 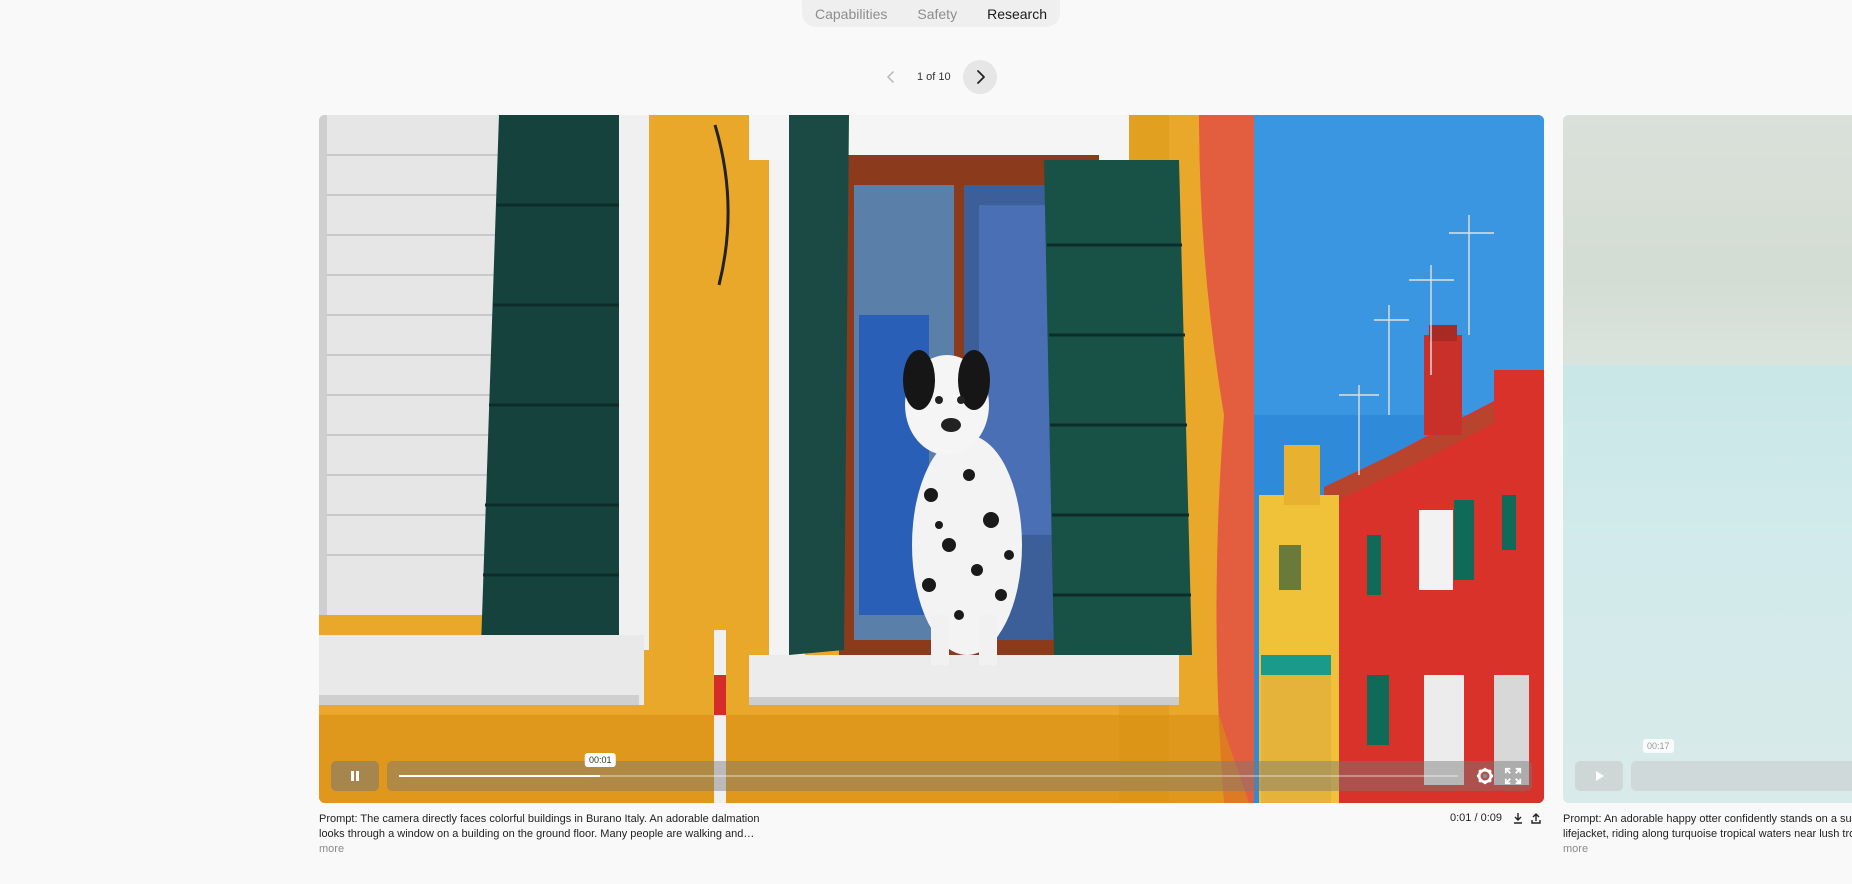 What do you see at coordinates (600, 760) in the screenshot?
I see `time-tooltip: 00:01` at bounding box center [600, 760].